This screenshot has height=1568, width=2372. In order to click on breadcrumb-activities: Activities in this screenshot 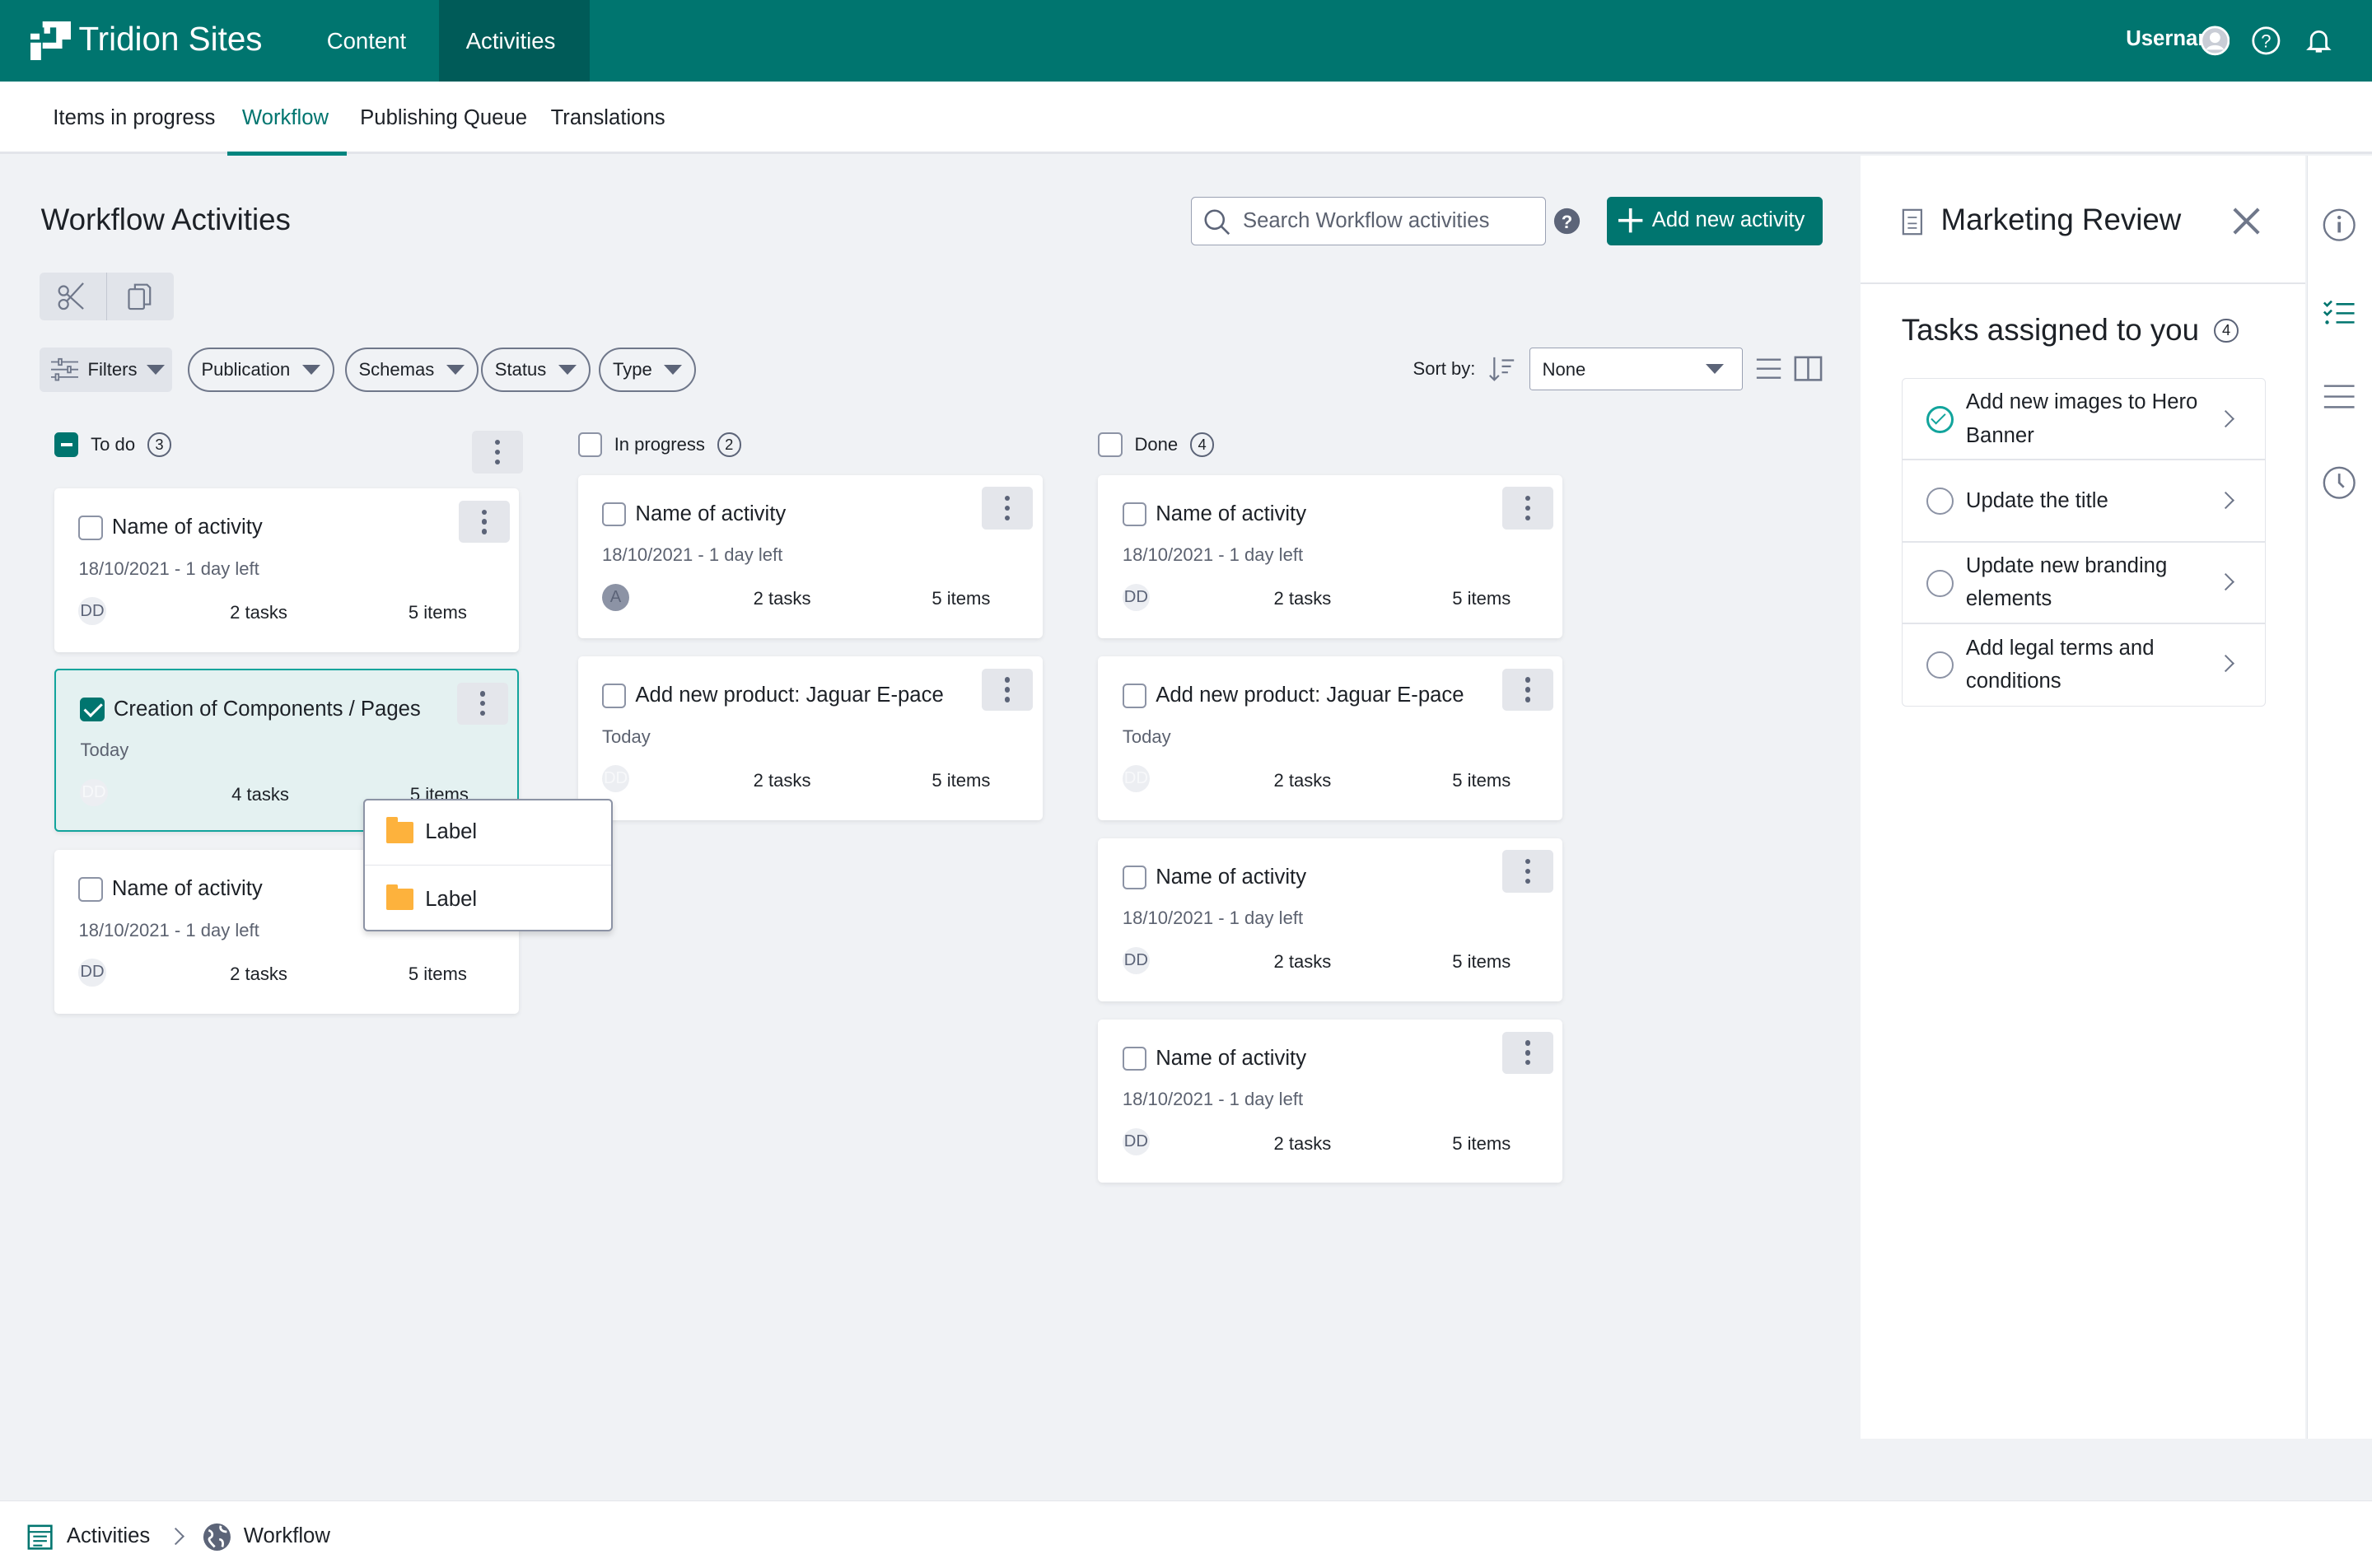, I will do `click(108, 1536)`.